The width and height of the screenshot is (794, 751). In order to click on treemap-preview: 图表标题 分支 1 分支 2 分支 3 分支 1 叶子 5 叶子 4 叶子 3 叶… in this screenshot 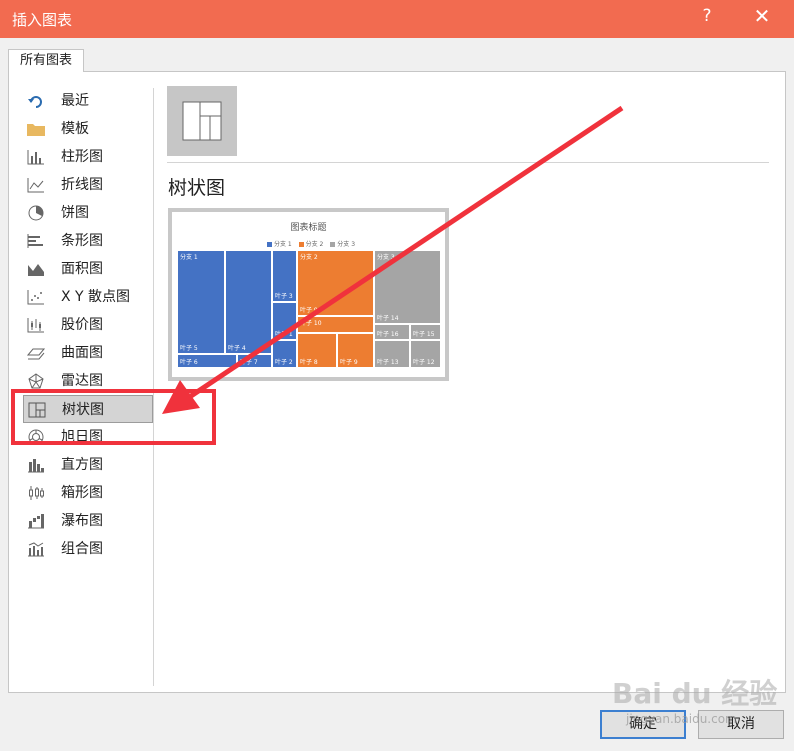, I will do `click(308, 294)`.